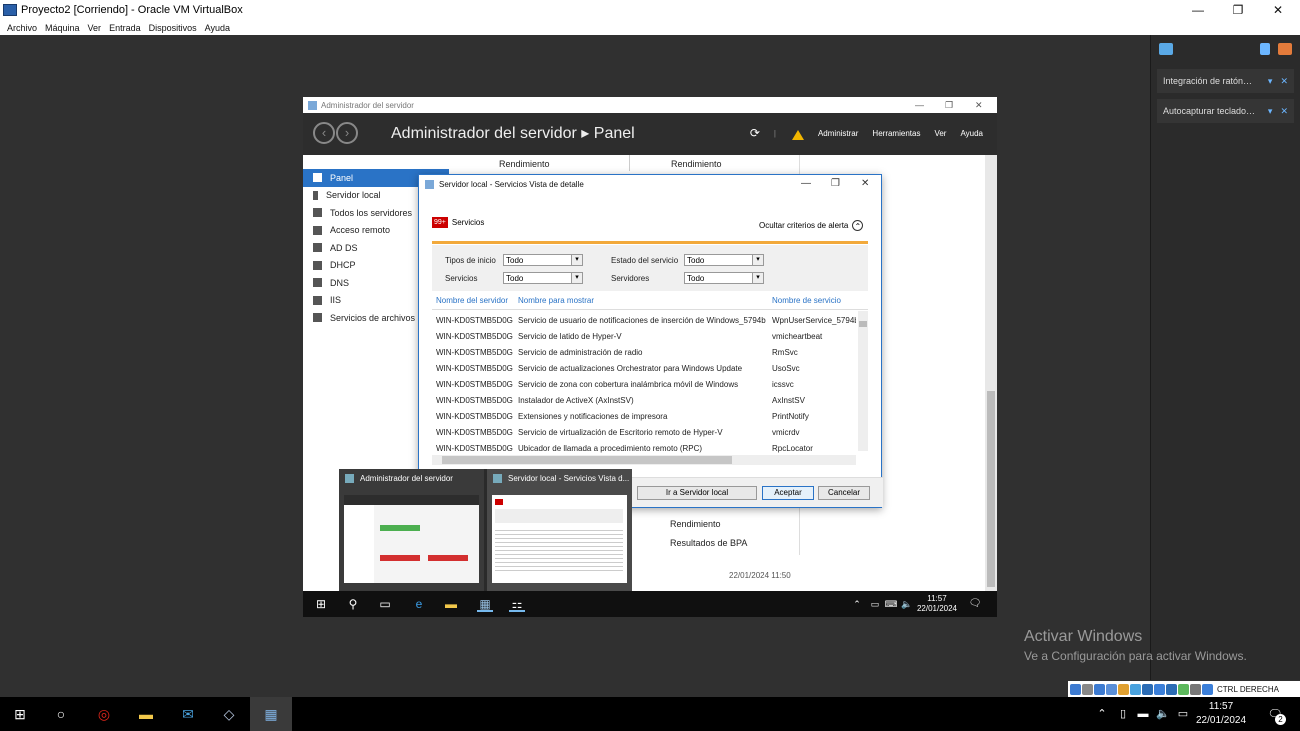 The height and width of the screenshot is (731, 1300). I want to click on keyboard-capture-icon, so click(1207, 689).